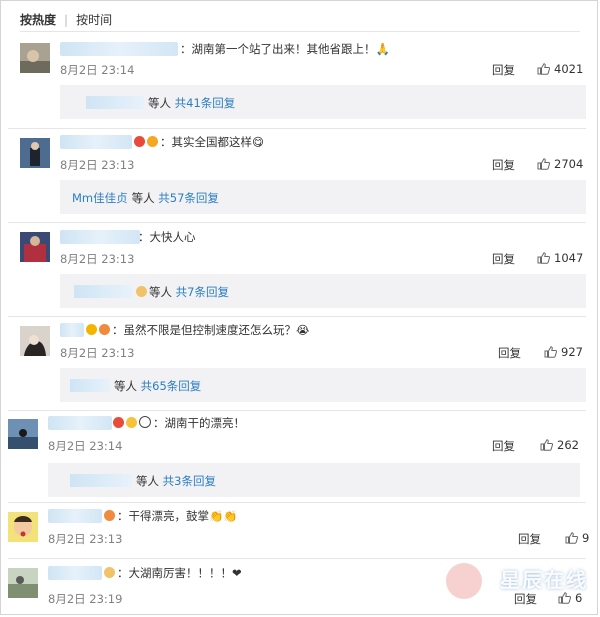 The image size is (600, 617). What do you see at coordinates (586, 538) in the screenshot?
I see `like-count: 9` at bounding box center [586, 538].